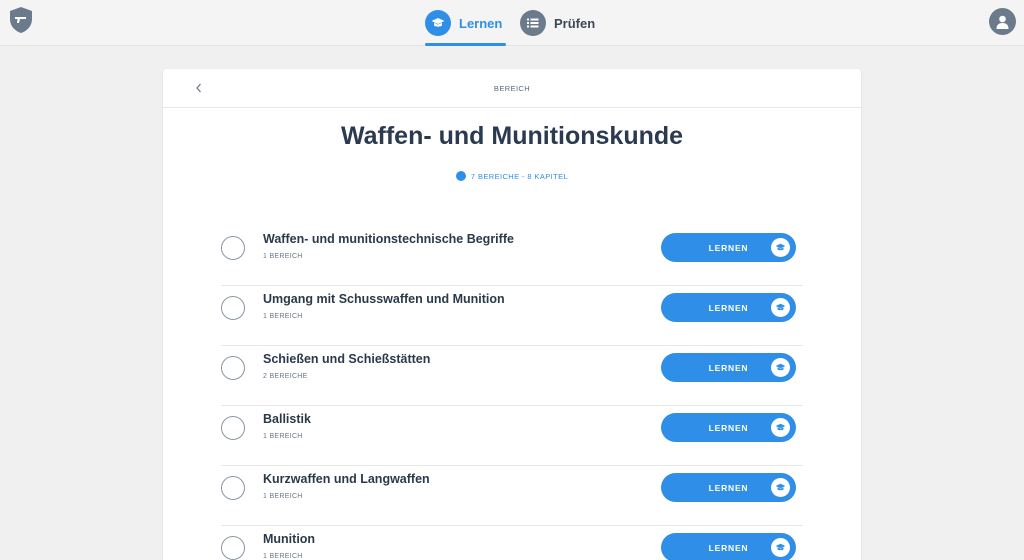 This screenshot has width=1024, height=560. I want to click on list-item-title: Waffen- und munitionstechnische Begriffe, so click(388, 239).